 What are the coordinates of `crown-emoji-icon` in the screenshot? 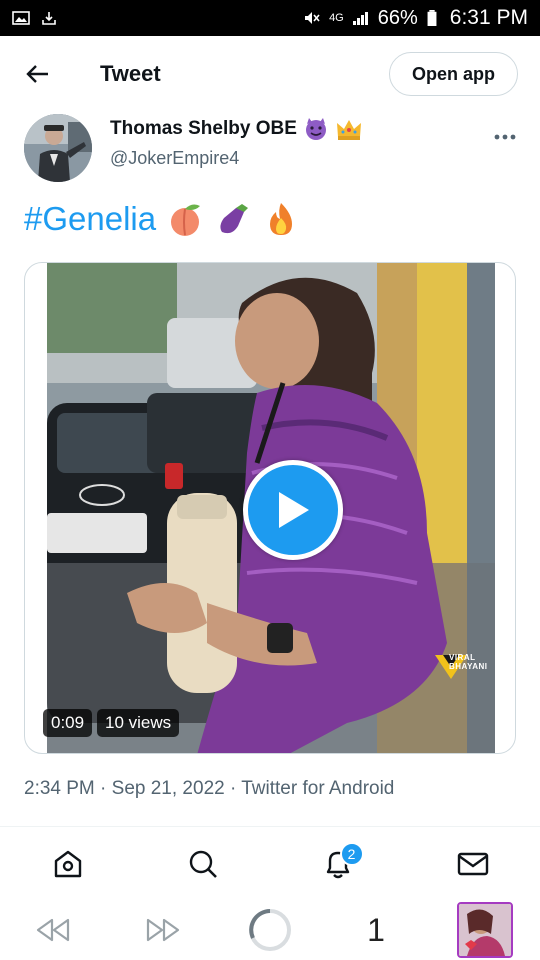 It's located at (348, 129).